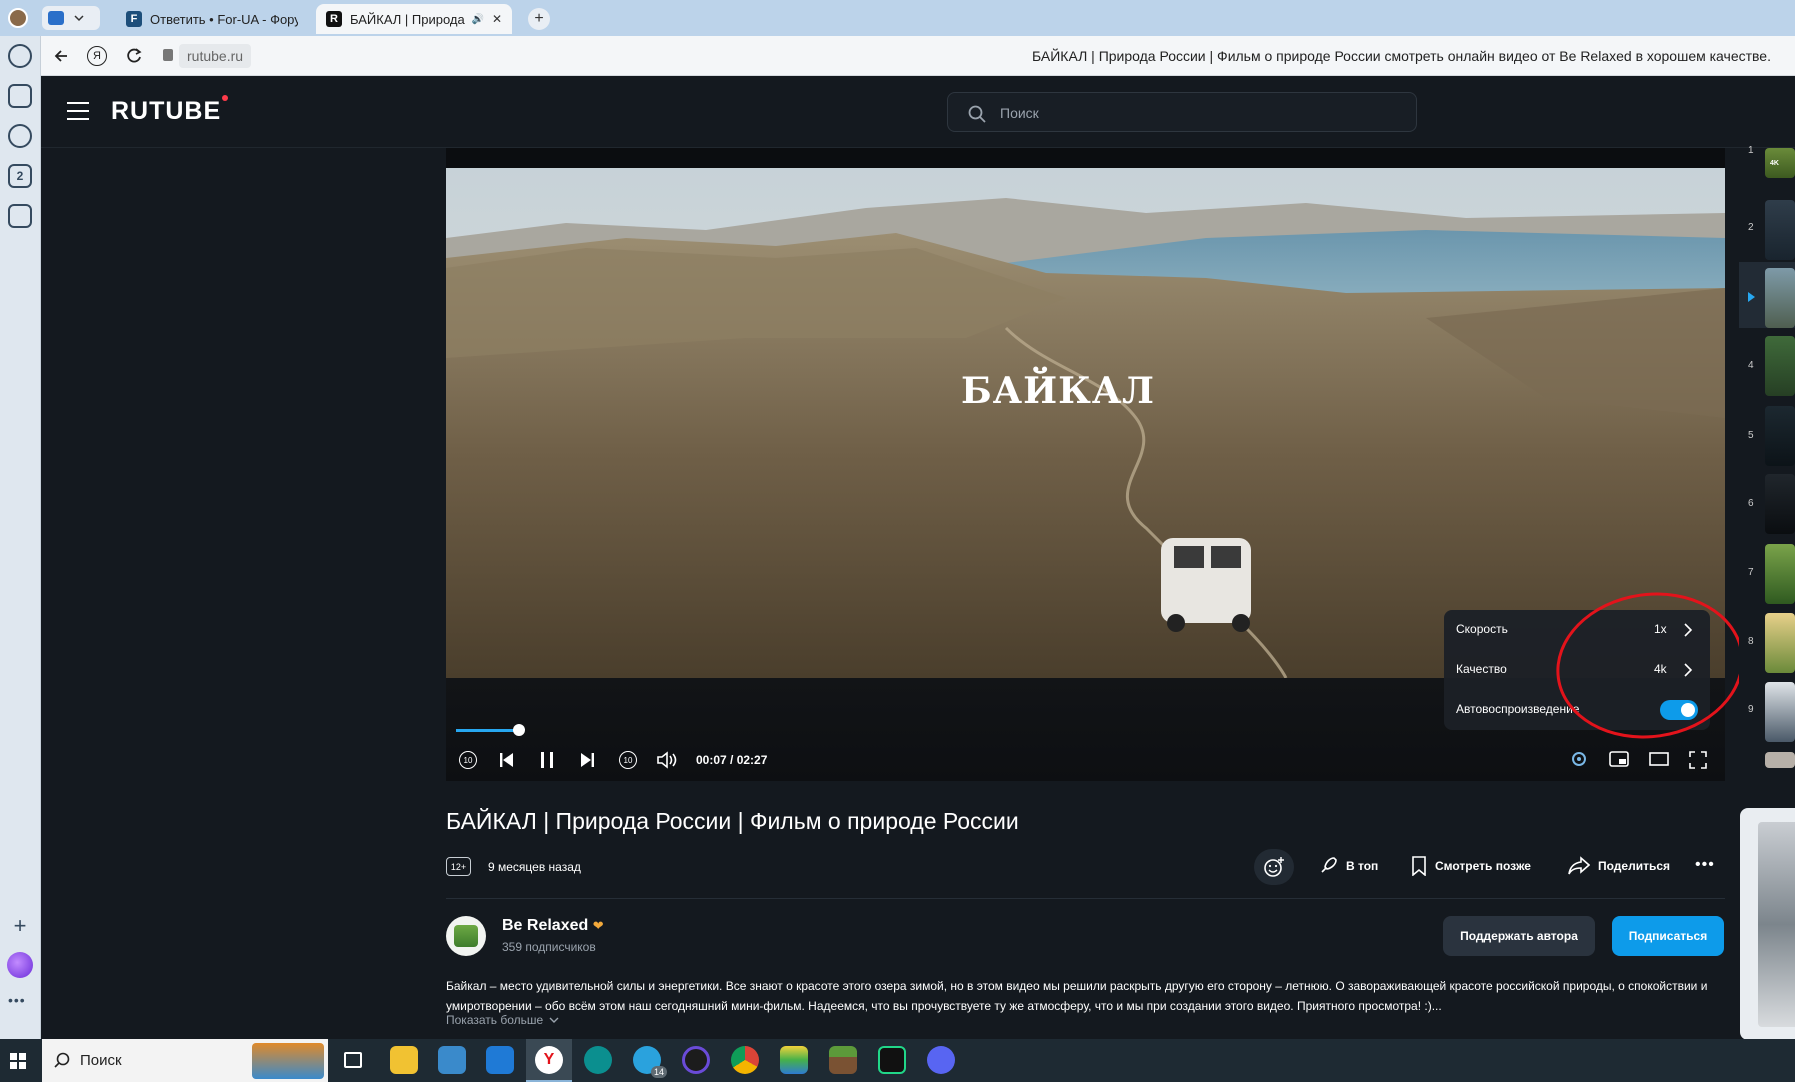  What do you see at coordinates (1471, 866) in the screenshot?
I see `watch-later-button: Смотреть позже` at bounding box center [1471, 866].